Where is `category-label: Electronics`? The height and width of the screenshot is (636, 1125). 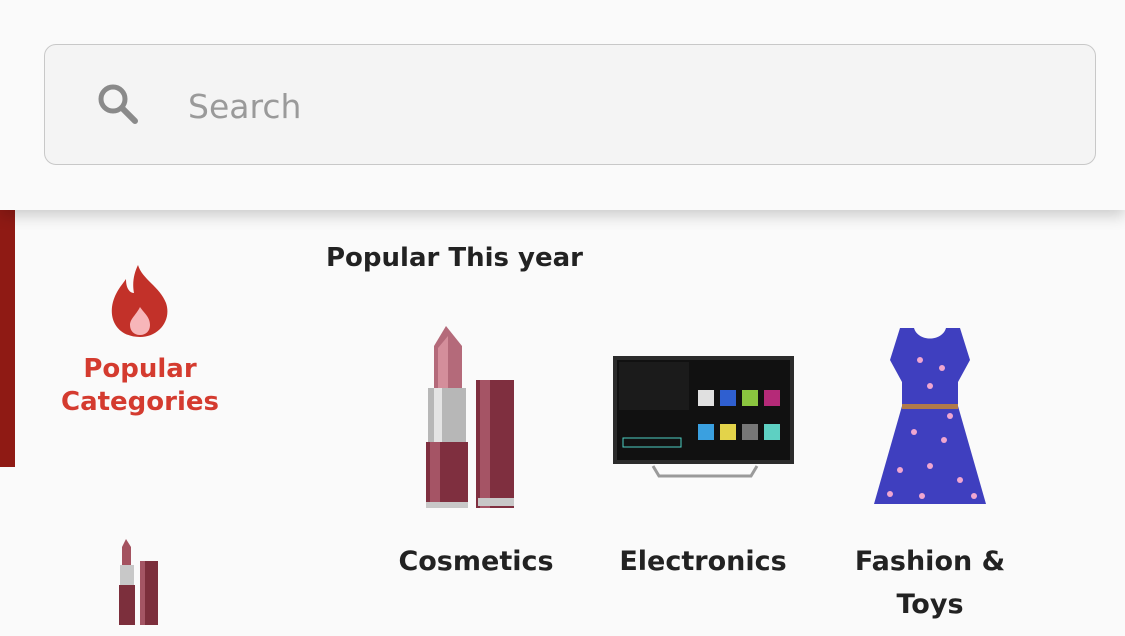
category-label: Electronics is located at coordinates (703, 561).